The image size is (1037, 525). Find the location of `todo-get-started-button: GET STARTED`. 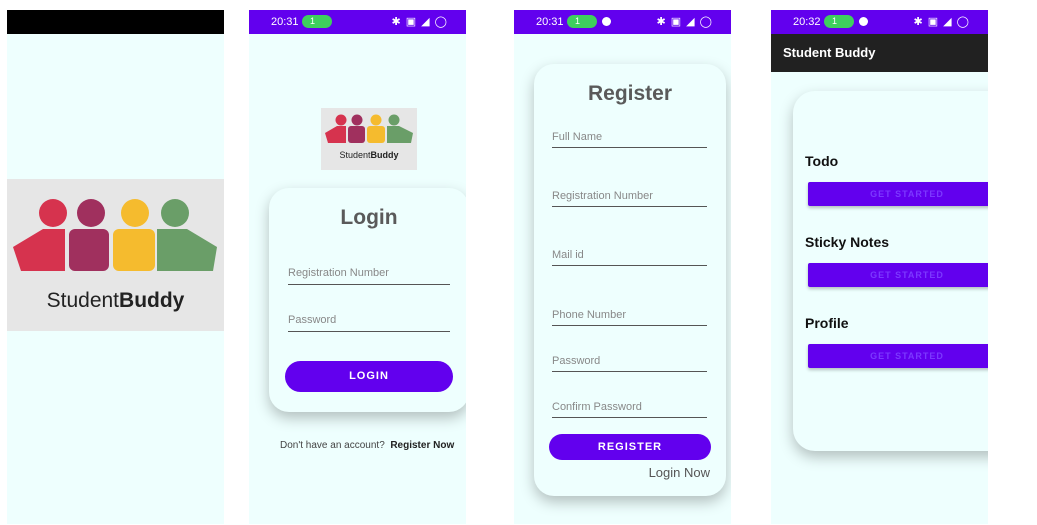

todo-get-started-button: GET STARTED is located at coordinates (898, 194).